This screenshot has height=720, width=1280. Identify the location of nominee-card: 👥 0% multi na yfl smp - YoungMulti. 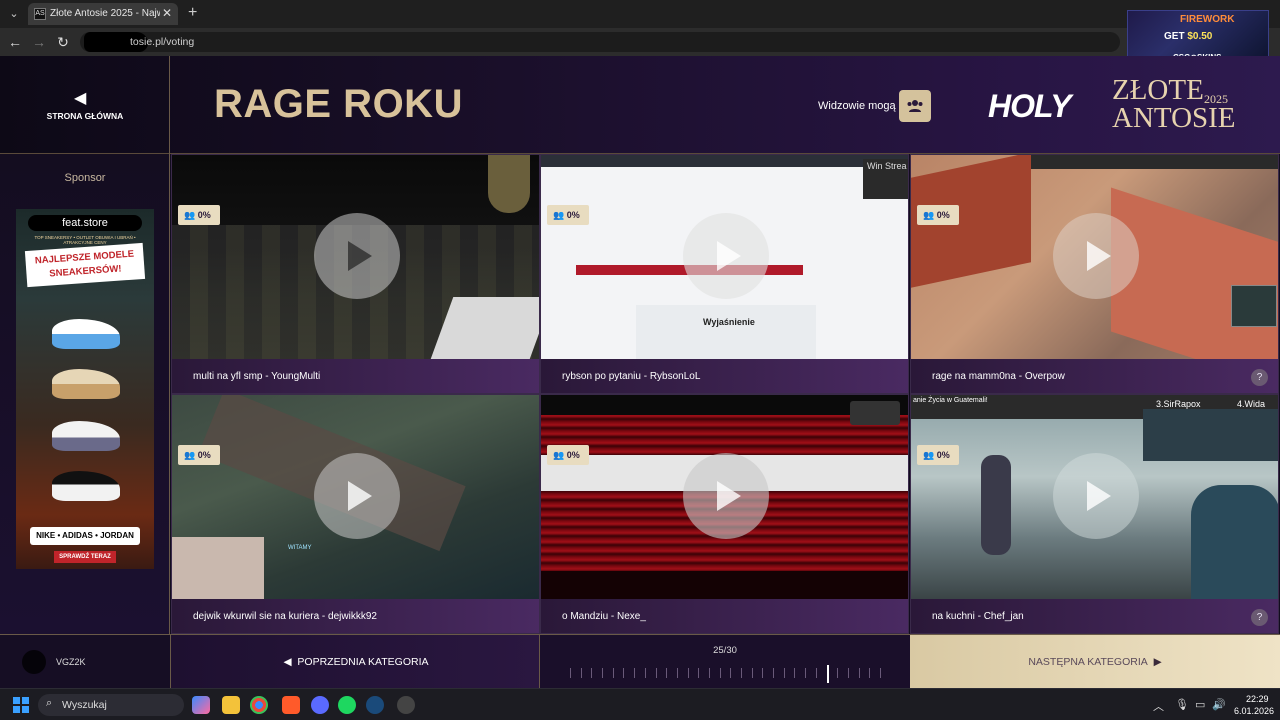
(355, 274).